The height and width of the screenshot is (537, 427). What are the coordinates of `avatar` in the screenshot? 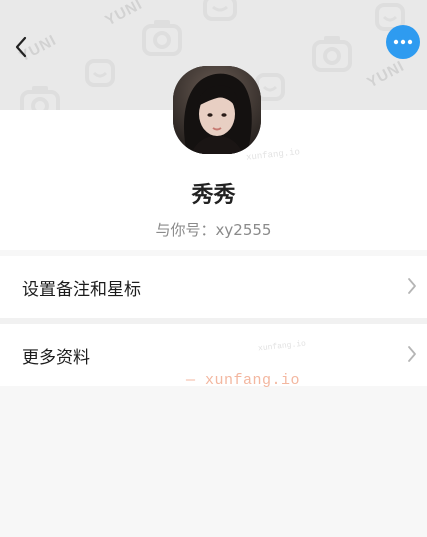 It's located at (217, 110).